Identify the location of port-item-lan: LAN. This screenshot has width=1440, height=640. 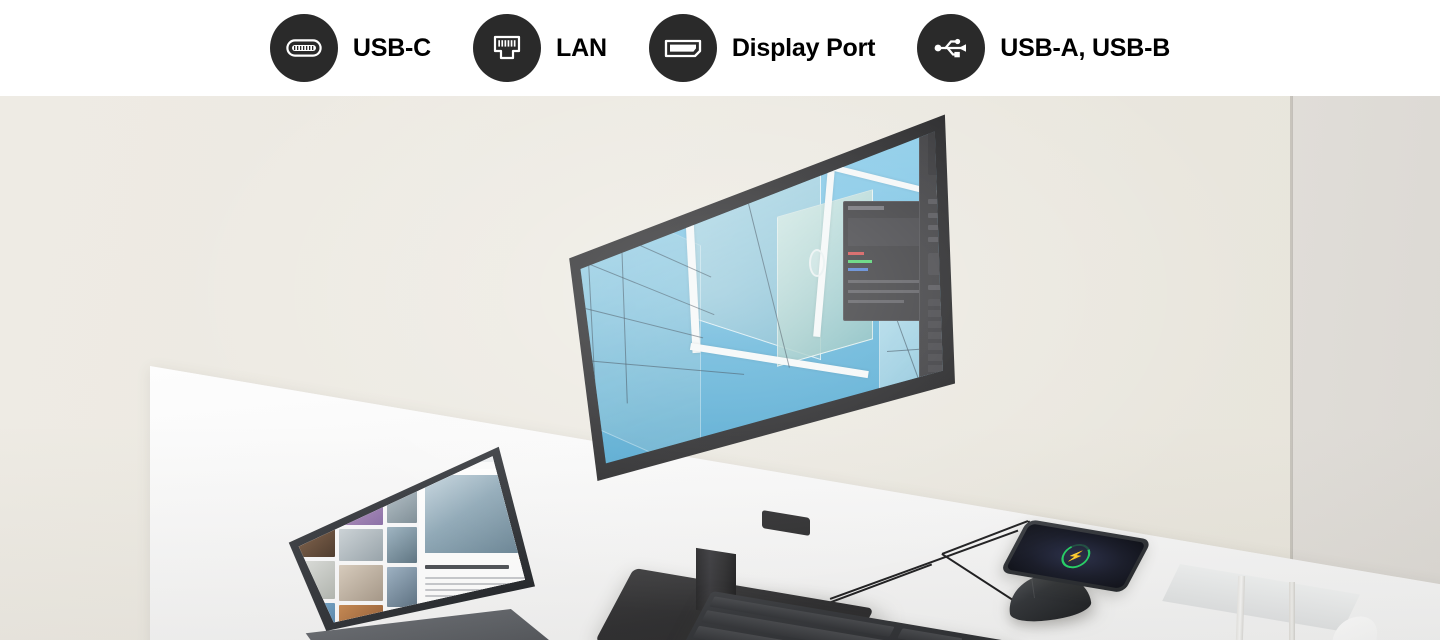
(540, 48).